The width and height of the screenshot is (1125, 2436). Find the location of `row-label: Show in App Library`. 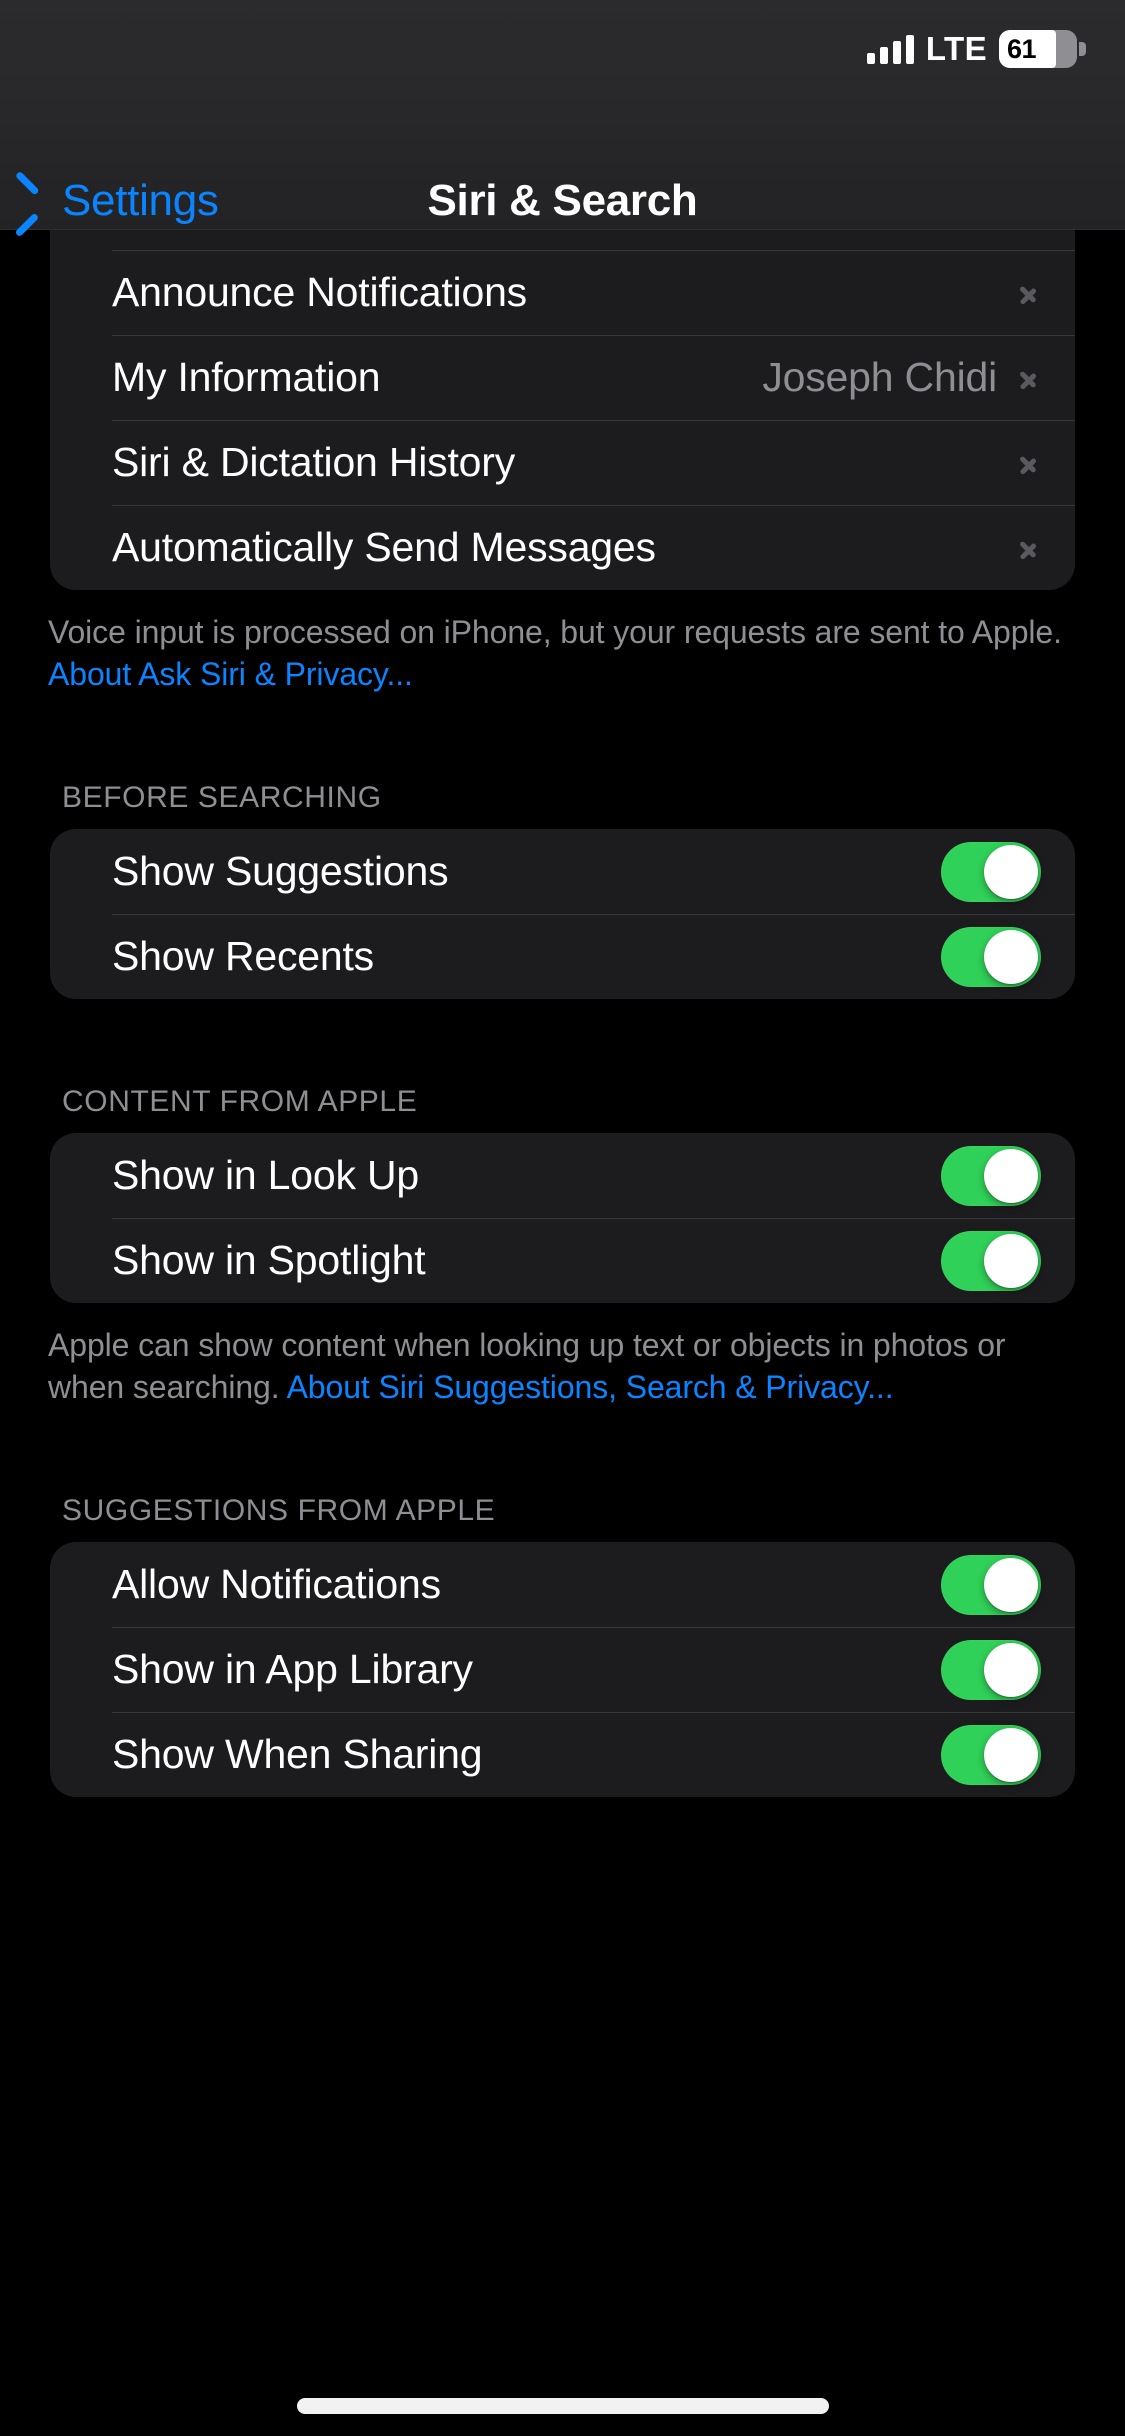

row-label: Show in App Library is located at coordinates (292, 1669).